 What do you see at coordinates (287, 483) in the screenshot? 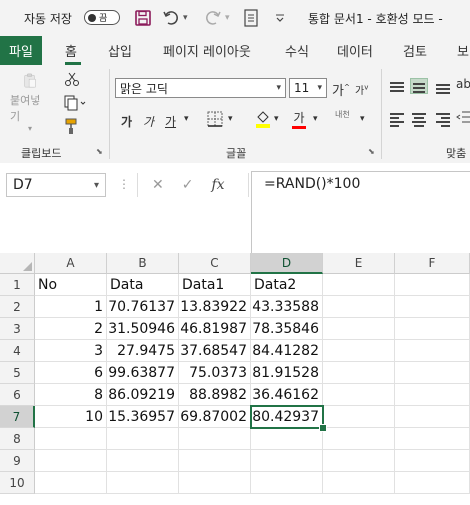
I see `cell-d10` at bounding box center [287, 483].